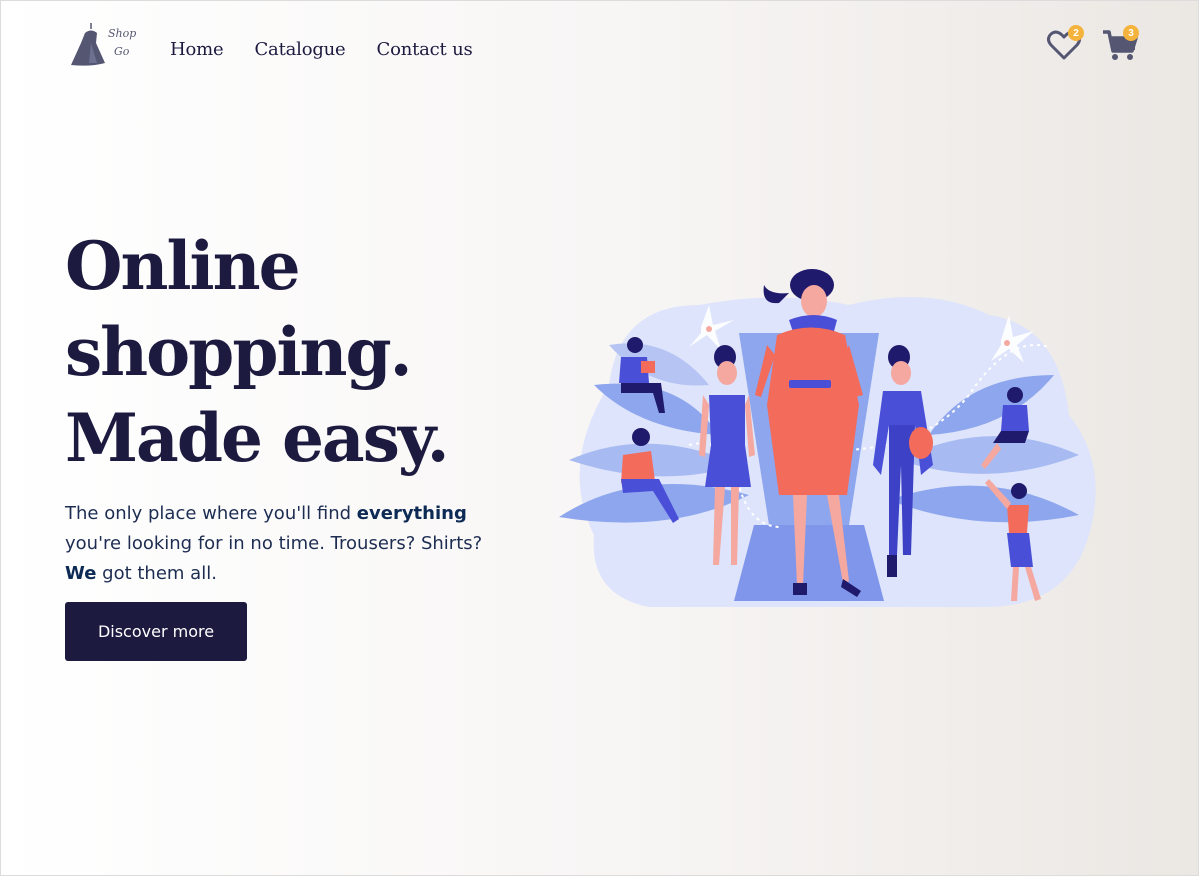  I want to click on main-nav: Home Catalogue Contact us, so click(321, 49).